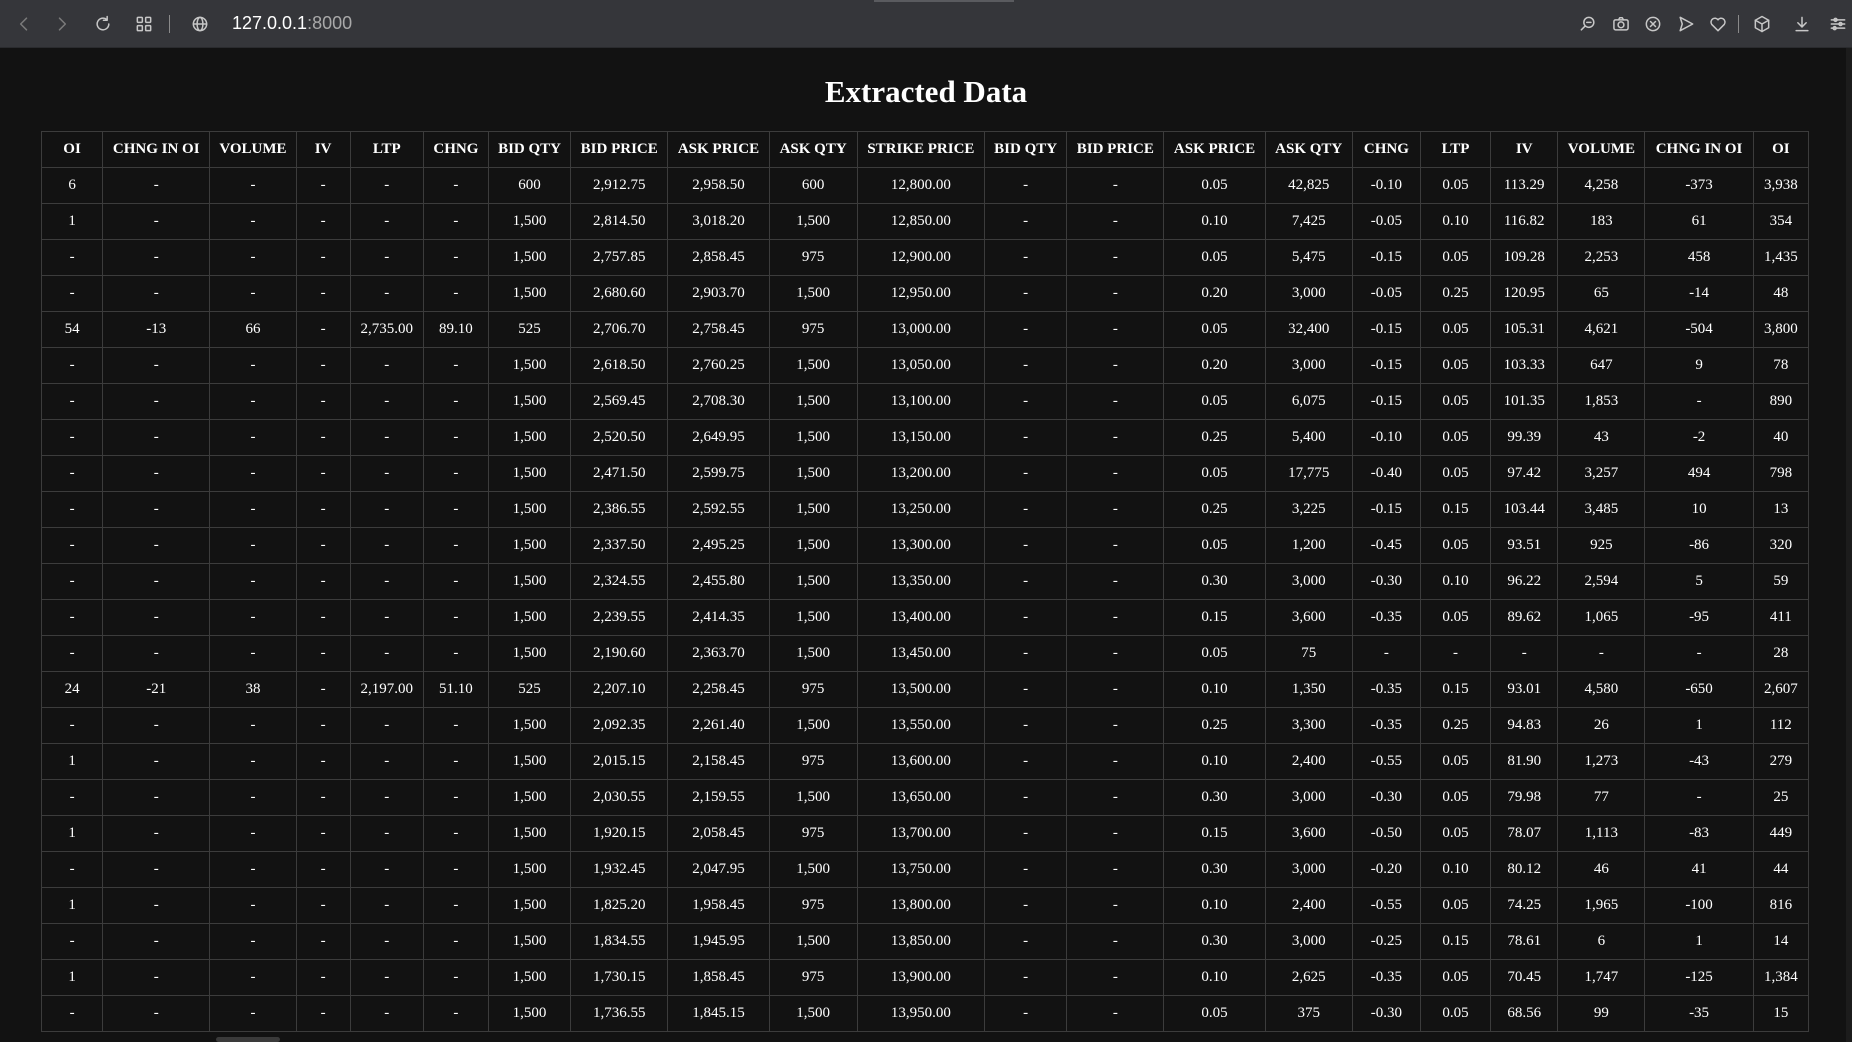  Describe the element at coordinates (1214, 149) in the screenshot. I see `column-header: ASK PRICE` at that location.